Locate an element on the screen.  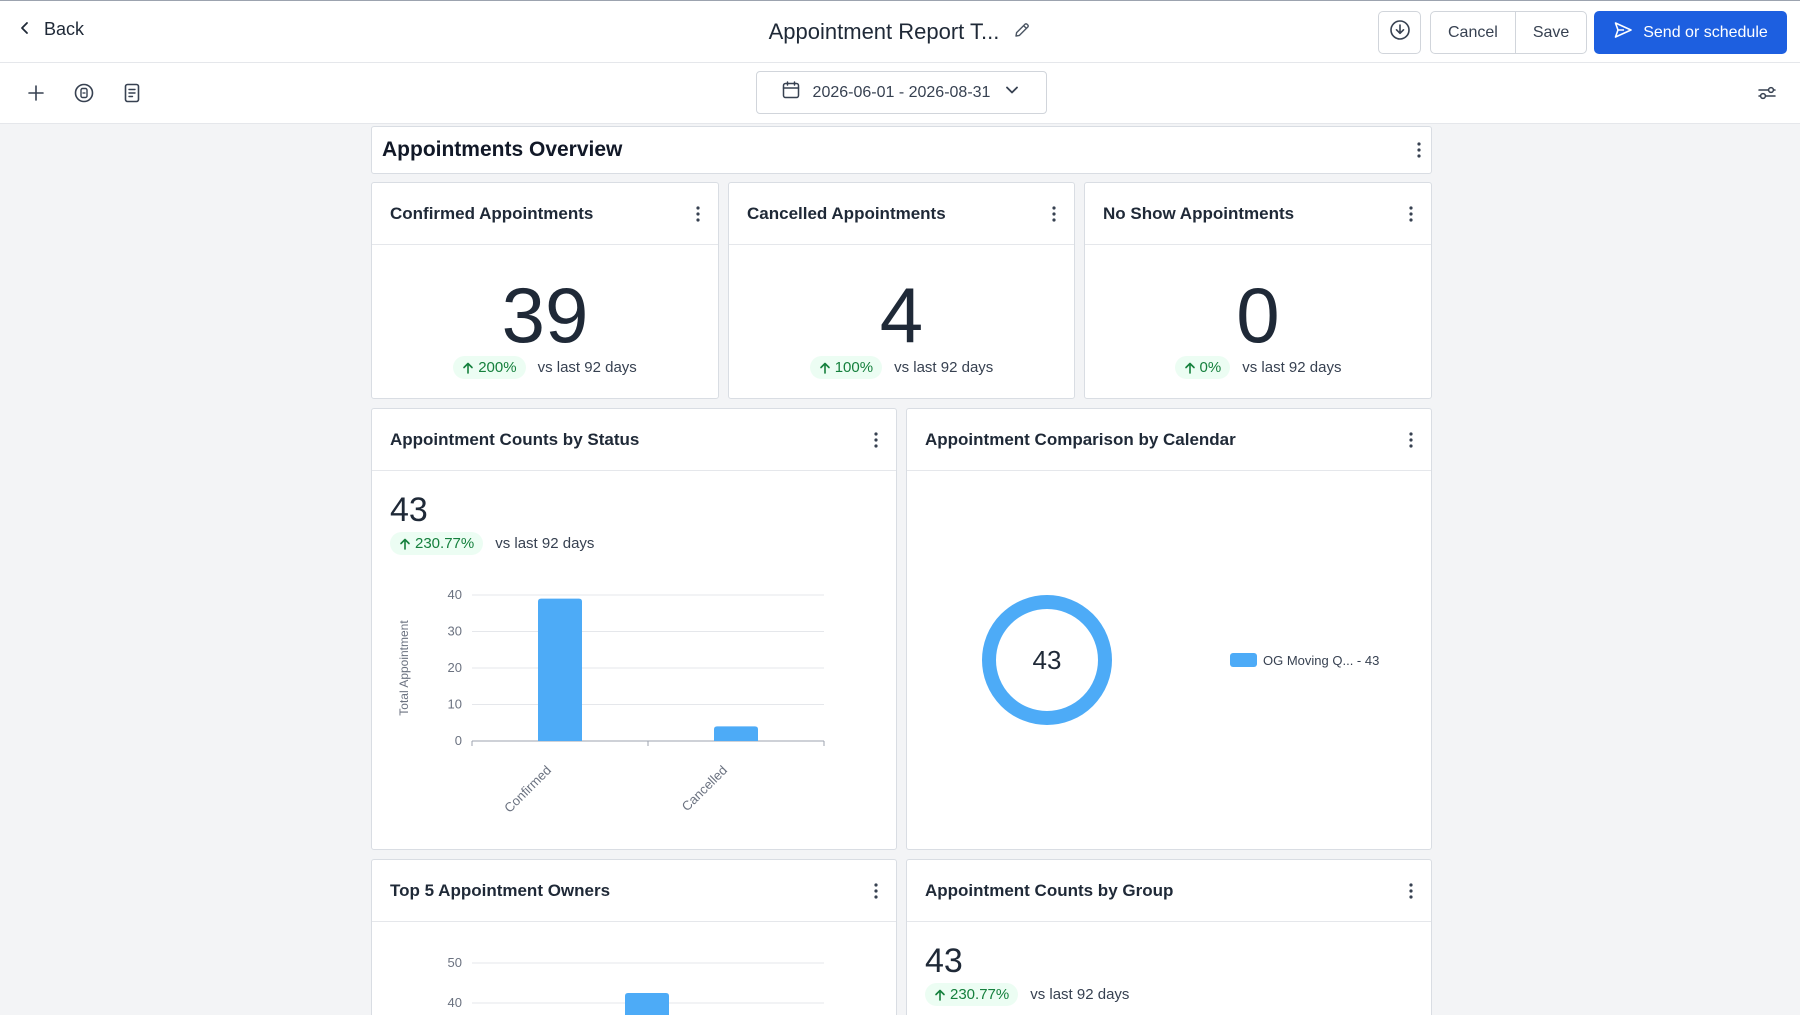
card-title: Cancelled Appointments is located at coordinates (846, 213).